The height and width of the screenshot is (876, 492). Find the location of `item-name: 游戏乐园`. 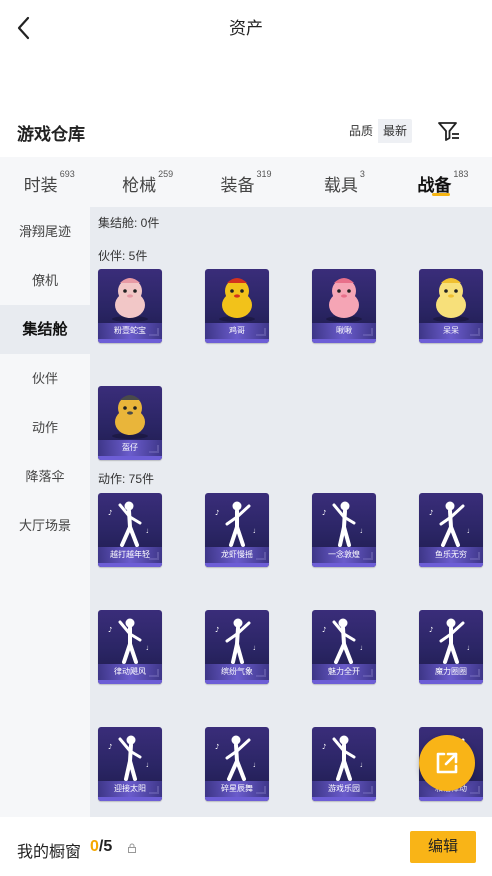

item-name: 游戏乐园 is located at coordinates (344, 789).